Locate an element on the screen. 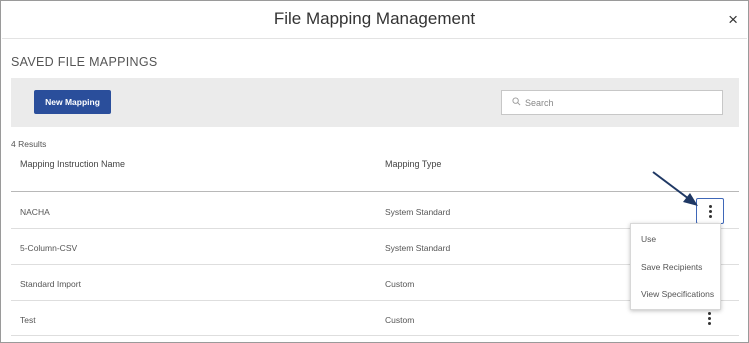 The height and width of the screenshot is (343, 749). arrow-icon is located at coordinates (675, 188).